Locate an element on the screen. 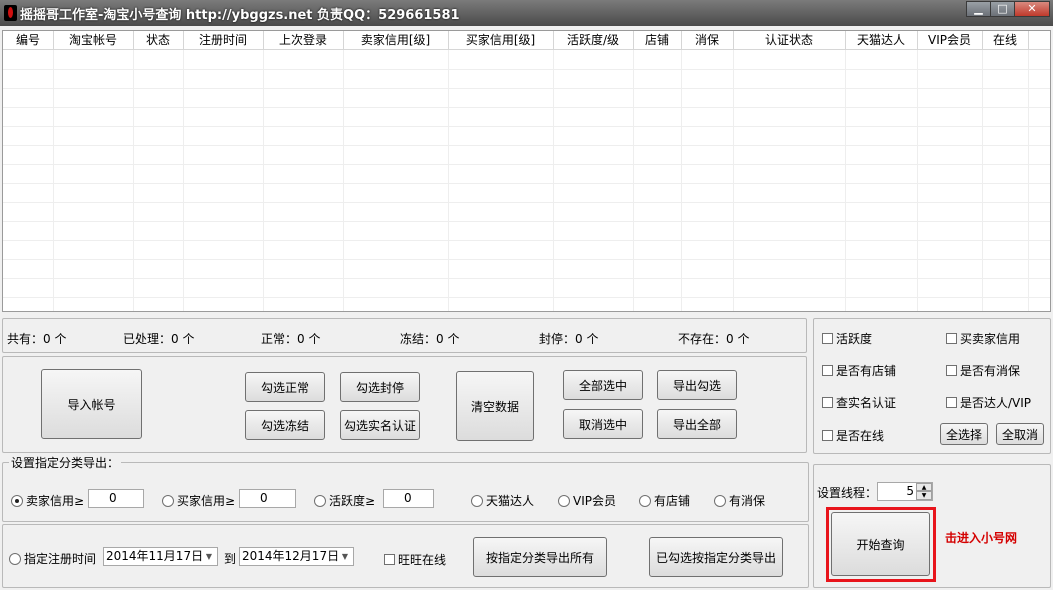 This screenshot has width=1053, height=590. spin-up-icon: ▲ is located at coordinates (924, 487).